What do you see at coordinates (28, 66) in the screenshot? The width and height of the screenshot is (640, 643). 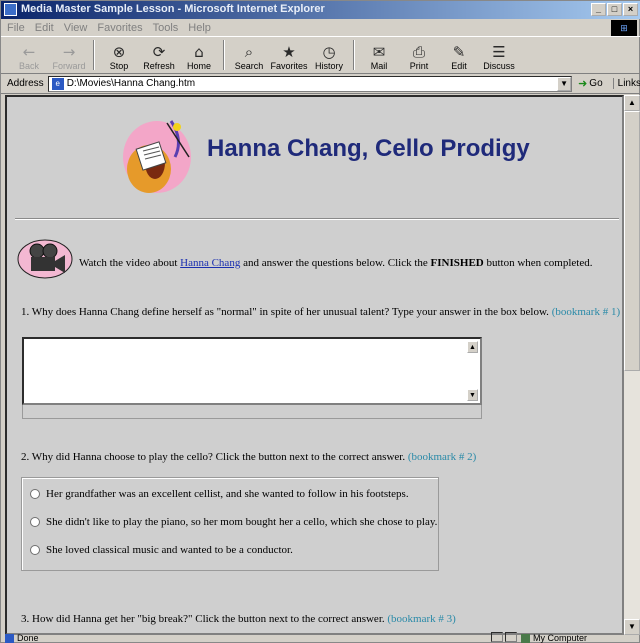 I see `back-label: Back` at bounding box center [28, 66].